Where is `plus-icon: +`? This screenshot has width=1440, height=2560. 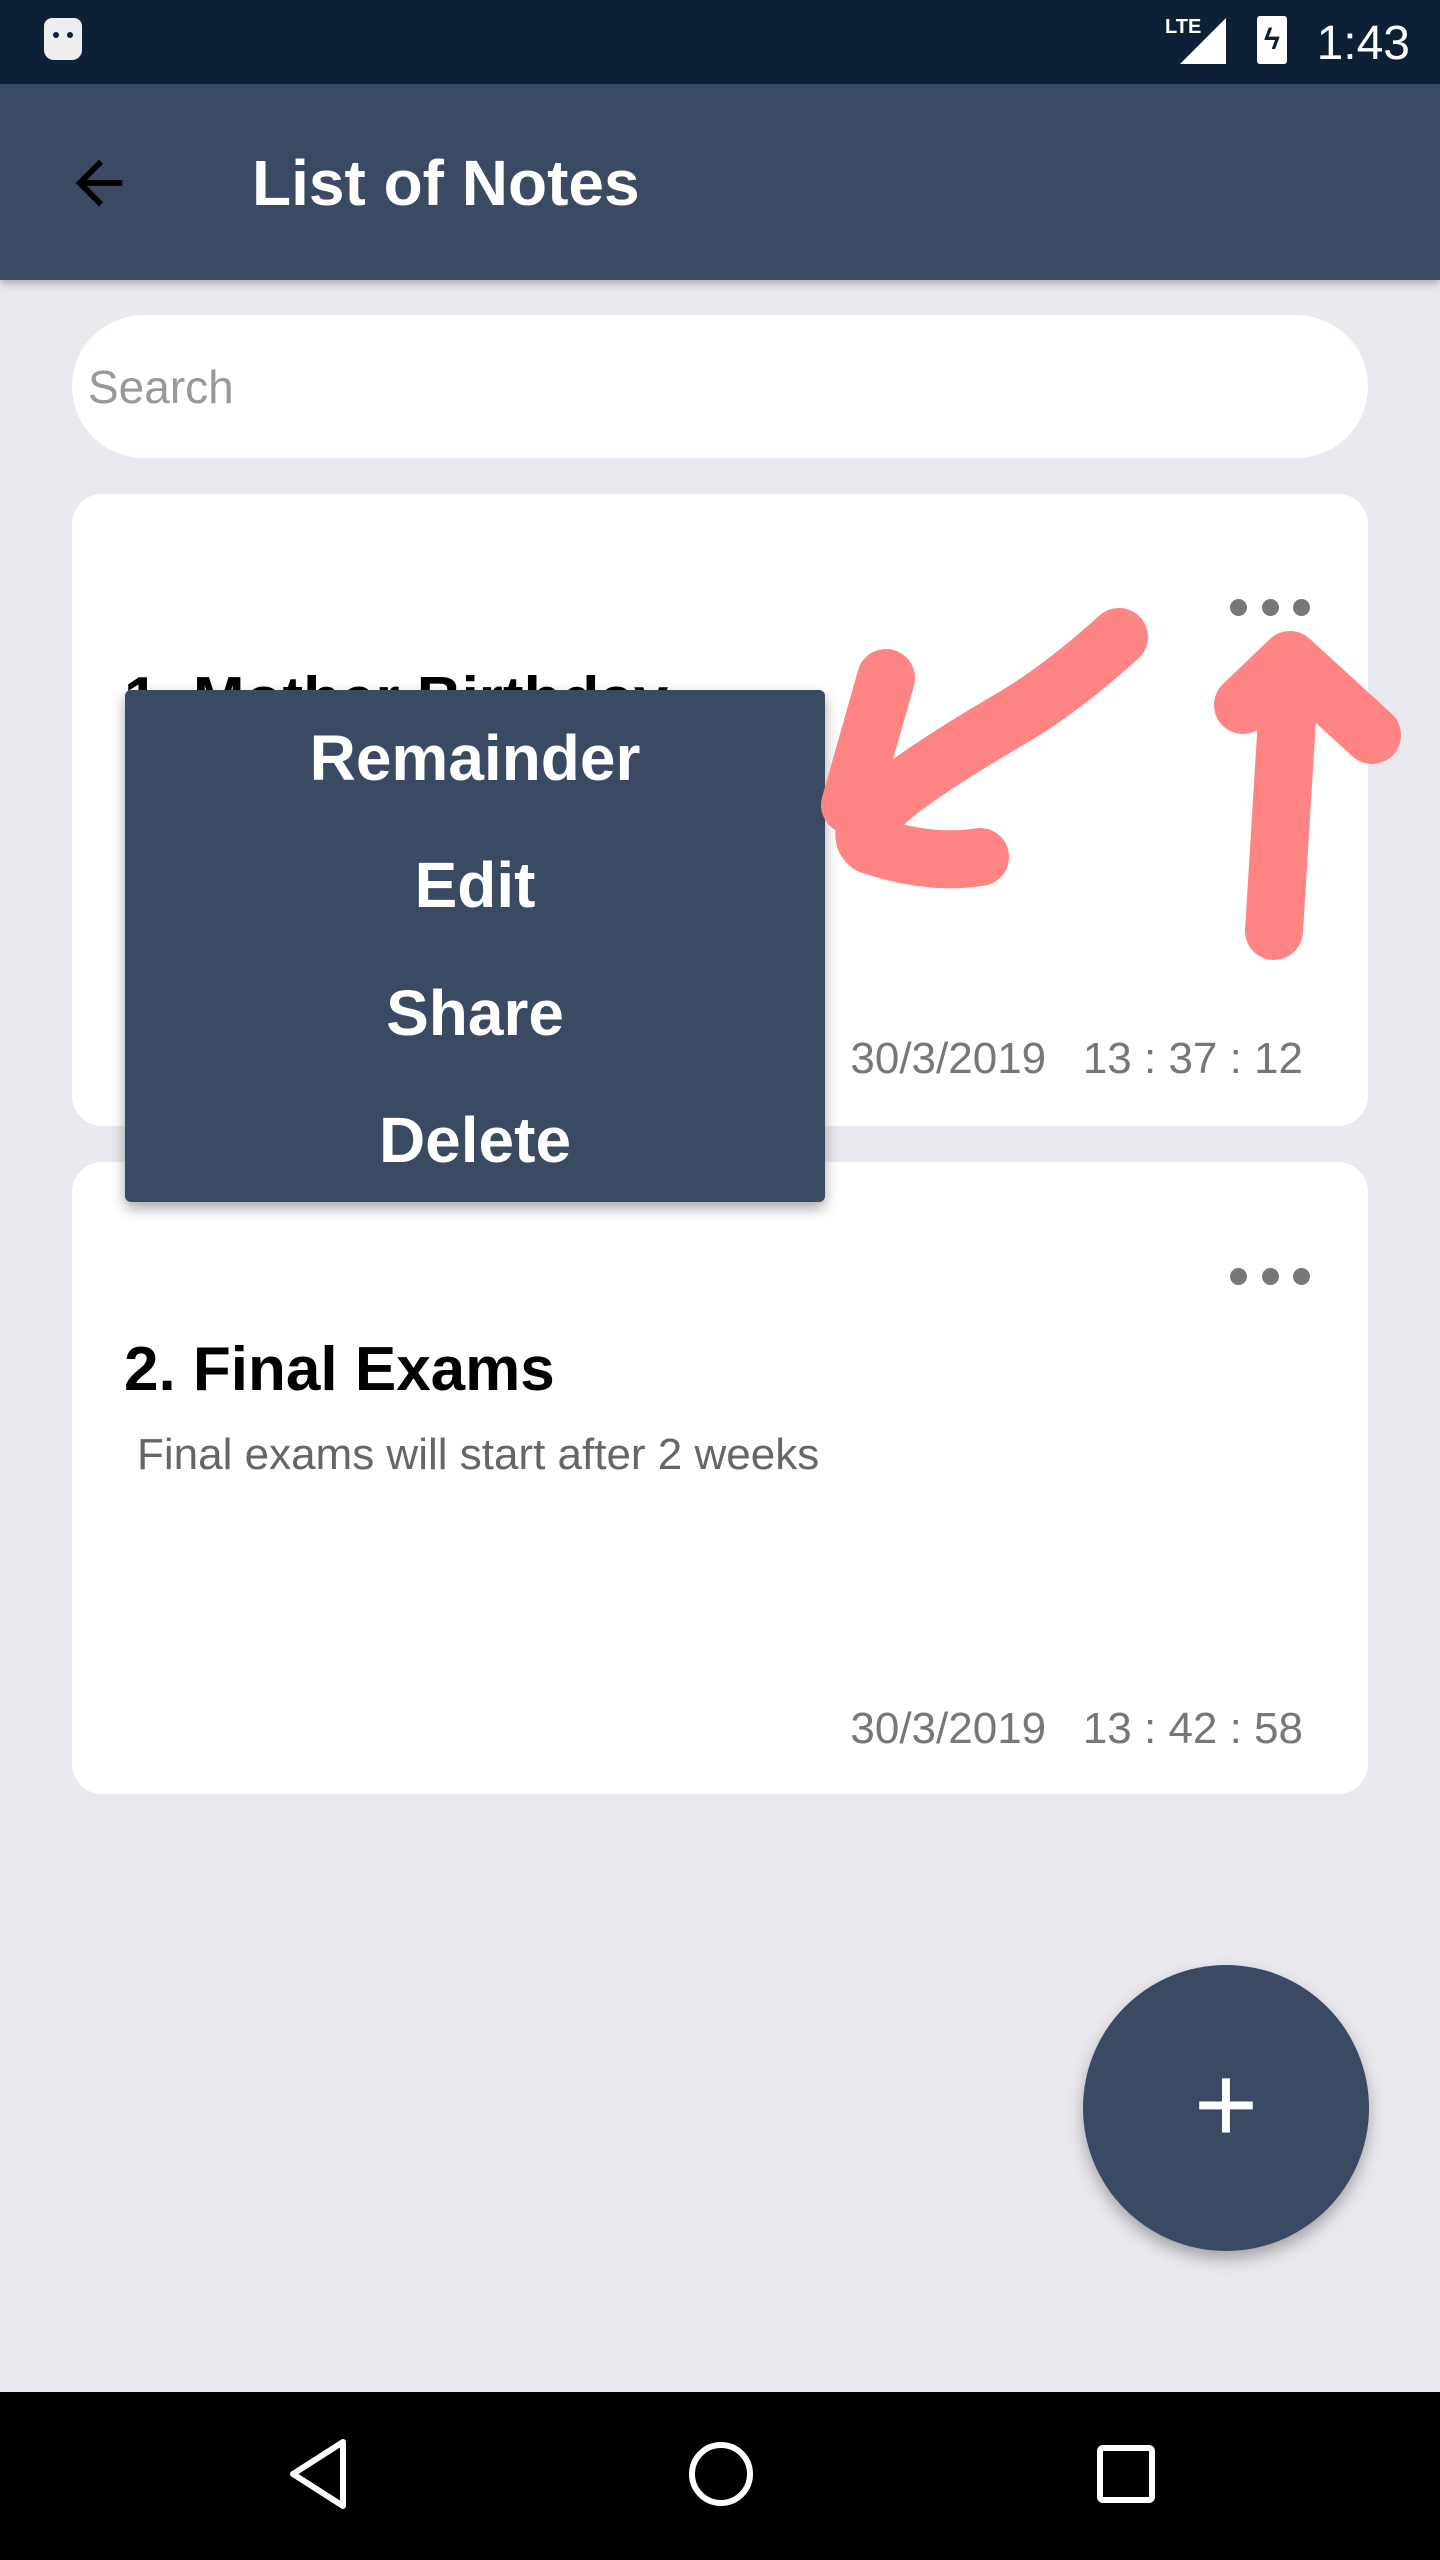
plus-icon: + is located at coordinates (1226, 2104).